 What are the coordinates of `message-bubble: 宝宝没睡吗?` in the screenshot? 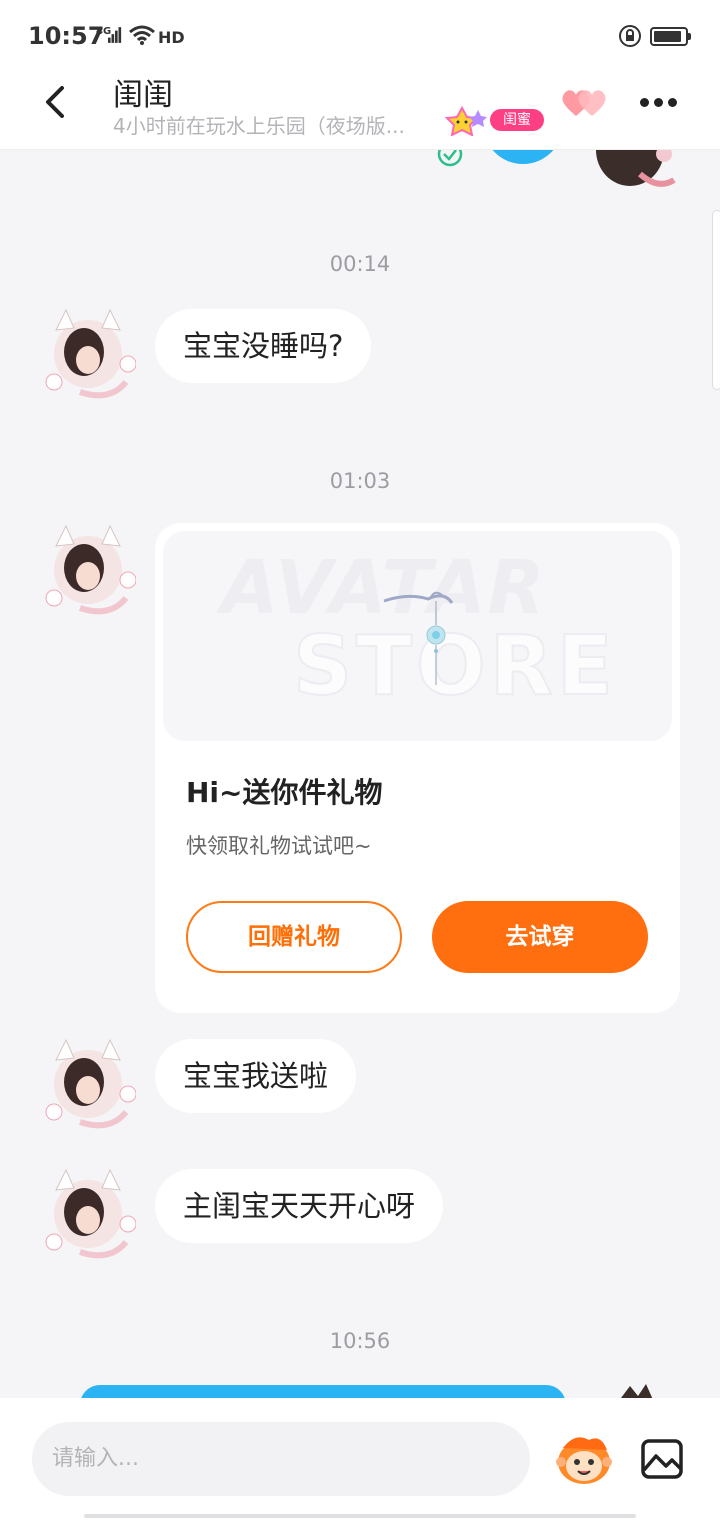 It's located at (263, 346).